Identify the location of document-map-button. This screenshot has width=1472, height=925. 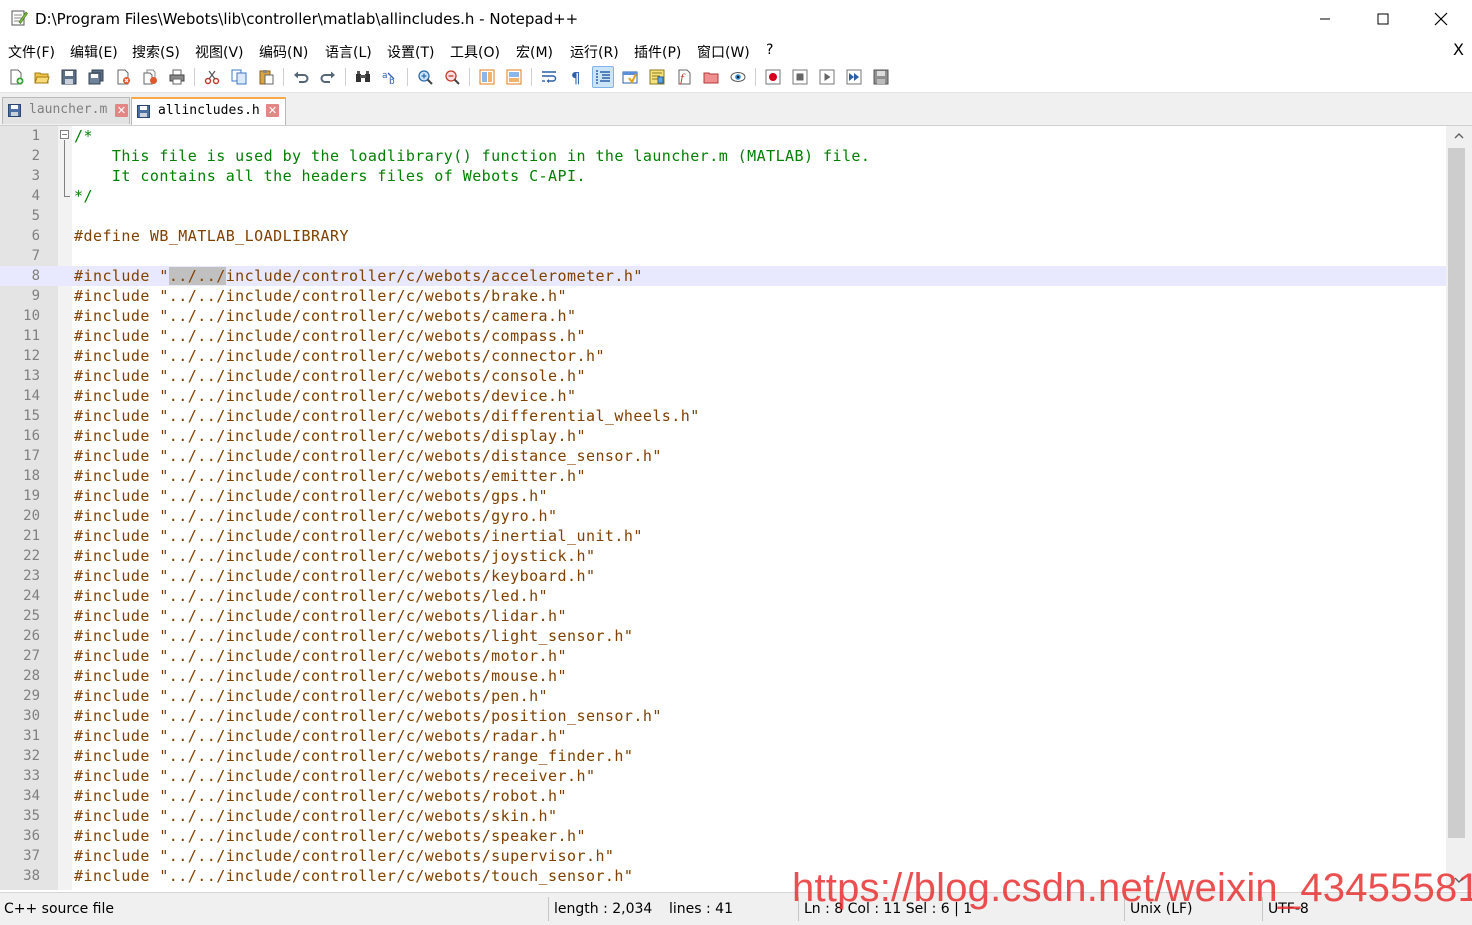
(657, 77).